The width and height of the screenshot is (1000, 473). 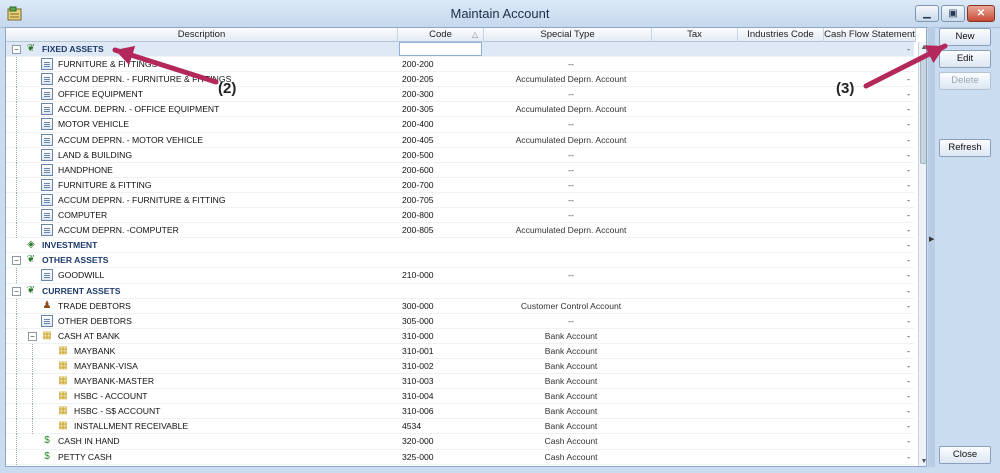 What do you see at coordinates (227, 88) in the screenshot?
I see `annotation-label-2: (2)` at bounding box center [227, 88].